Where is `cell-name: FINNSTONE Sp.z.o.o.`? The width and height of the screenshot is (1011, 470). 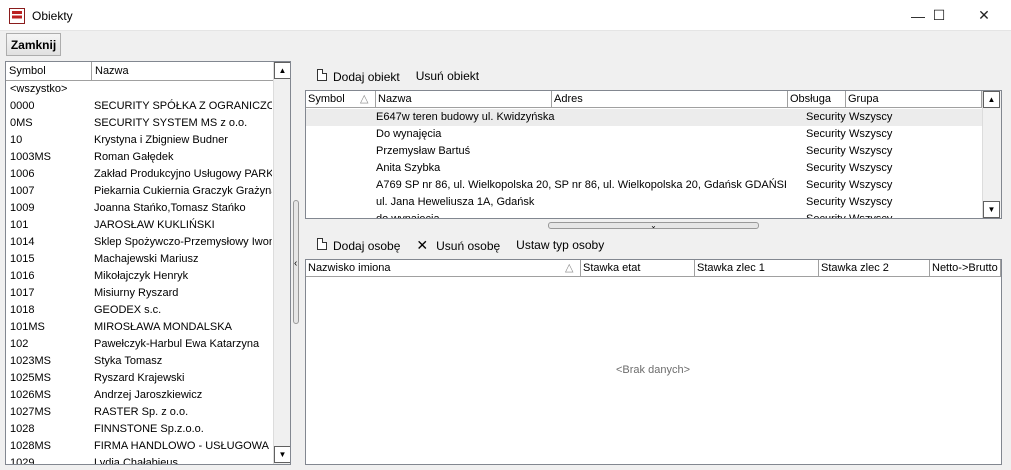
cell-name: FINNSTONE Sp.z.o.o. is located at coordinates (149, 429).